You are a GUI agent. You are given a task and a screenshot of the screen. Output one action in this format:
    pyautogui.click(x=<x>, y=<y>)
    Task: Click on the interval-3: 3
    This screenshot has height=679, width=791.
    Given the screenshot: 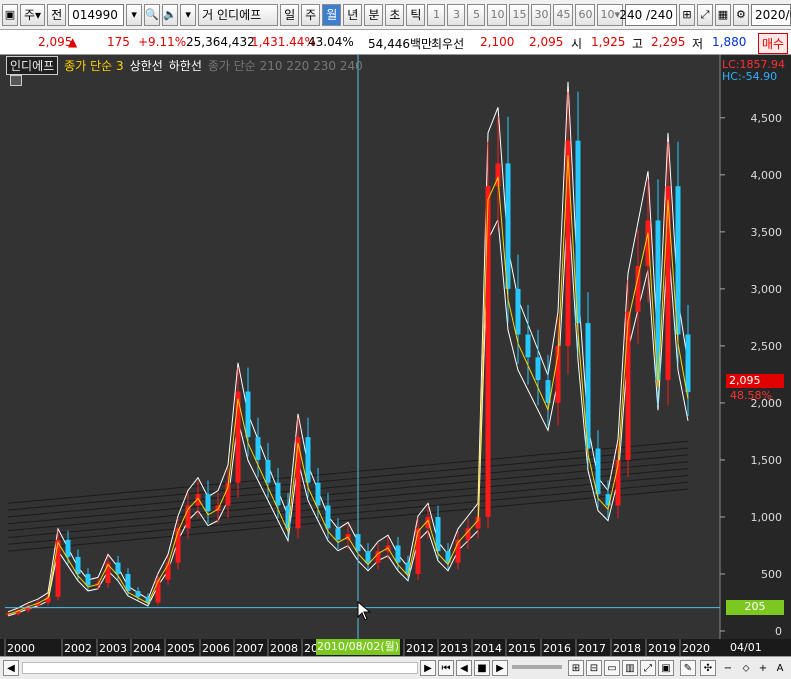 What is the action you would take?
    pyautogui.click(x=456, y=14)
    